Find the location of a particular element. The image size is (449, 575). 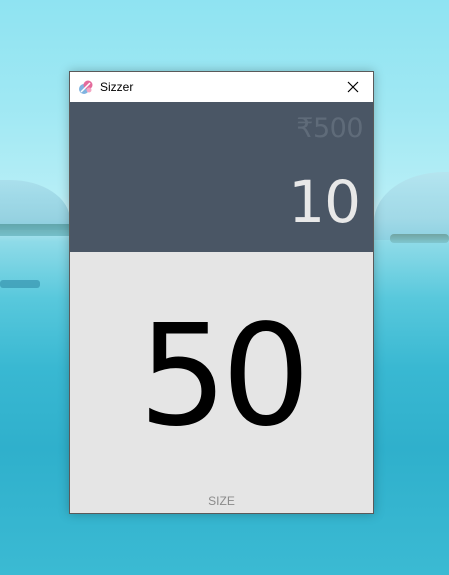

wallpaper-rocks is located at coordinates (20, 284).